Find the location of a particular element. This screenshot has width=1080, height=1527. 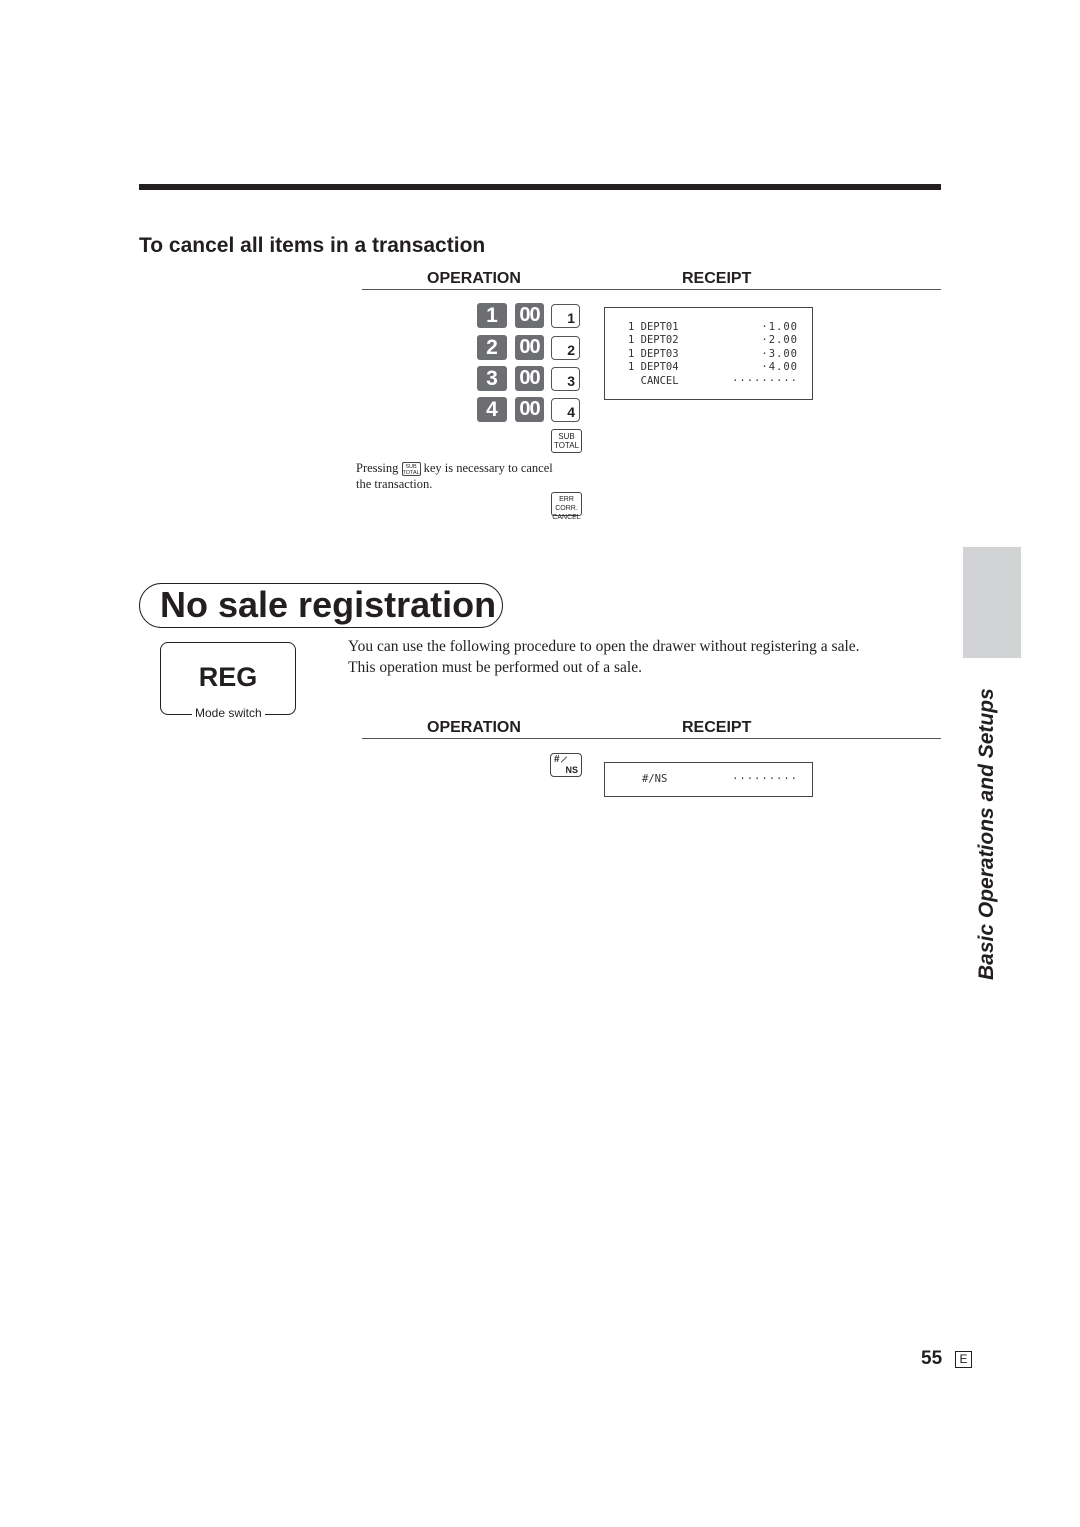

department-key-label: 1 is located at coordinates (571, 318).